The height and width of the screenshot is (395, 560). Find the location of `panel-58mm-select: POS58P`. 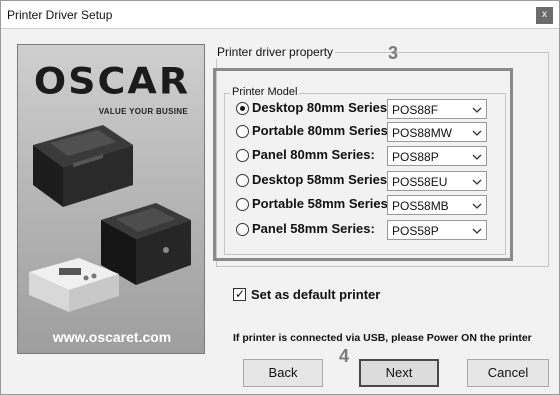

panel-58mm-select: POS58P is located at coordinates (437, 230).